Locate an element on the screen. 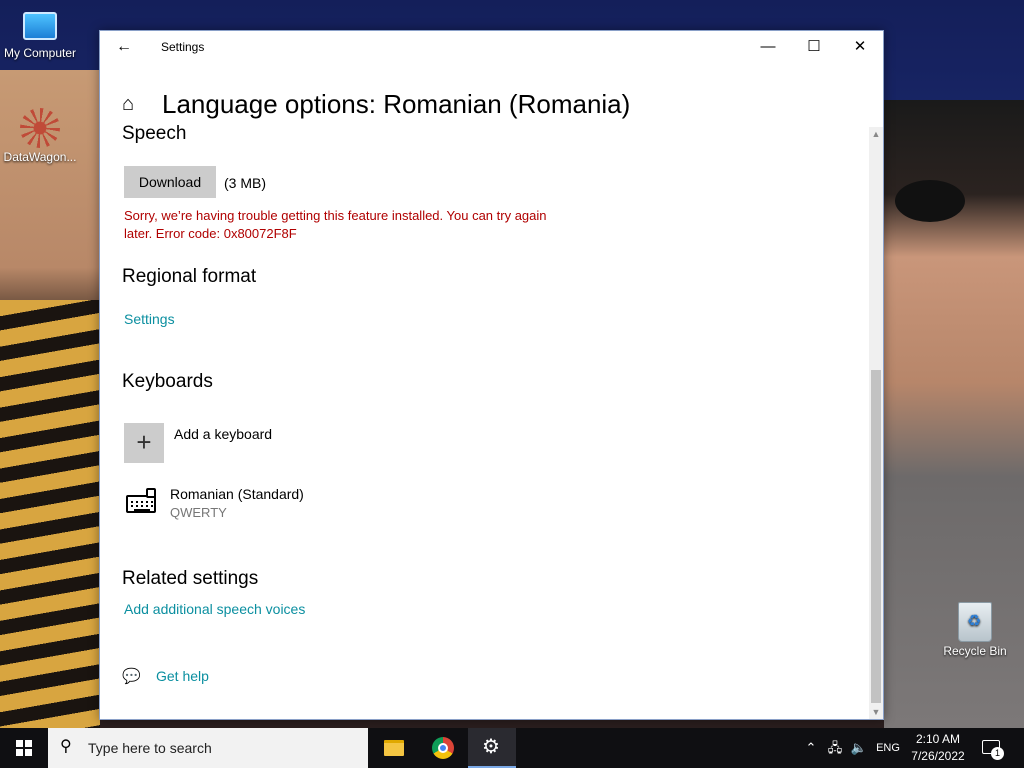  action-center-button: 1 is located at coordinates (992, 748).